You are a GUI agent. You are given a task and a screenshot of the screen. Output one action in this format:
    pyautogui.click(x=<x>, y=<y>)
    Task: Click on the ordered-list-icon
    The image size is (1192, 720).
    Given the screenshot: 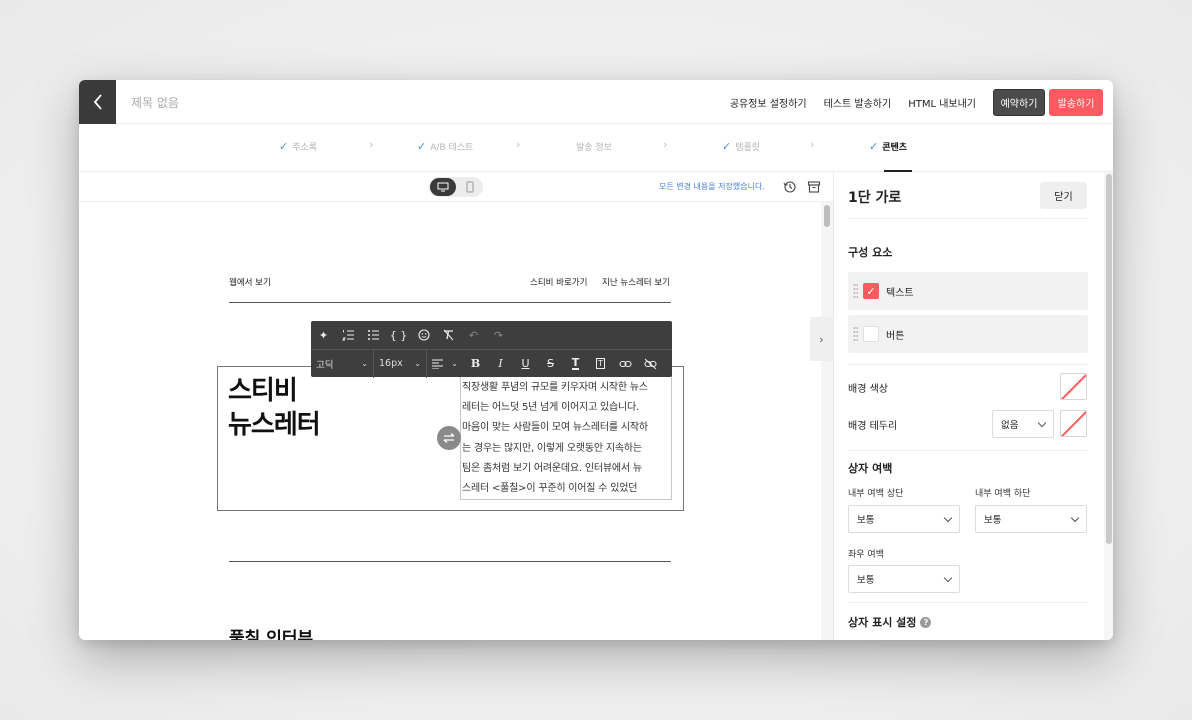 What is the action you would take?
    pyautogui.click(x=348, y=335)
    